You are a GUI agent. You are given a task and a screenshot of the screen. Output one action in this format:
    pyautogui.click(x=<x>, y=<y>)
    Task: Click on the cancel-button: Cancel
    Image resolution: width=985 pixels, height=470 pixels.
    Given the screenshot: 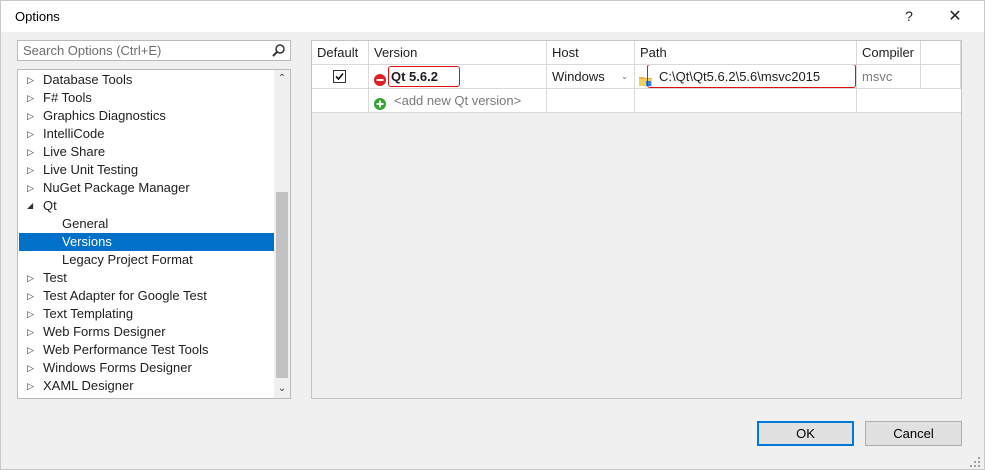 What is the action you would take?
    pyautogui.click(x=913, y=433)
    